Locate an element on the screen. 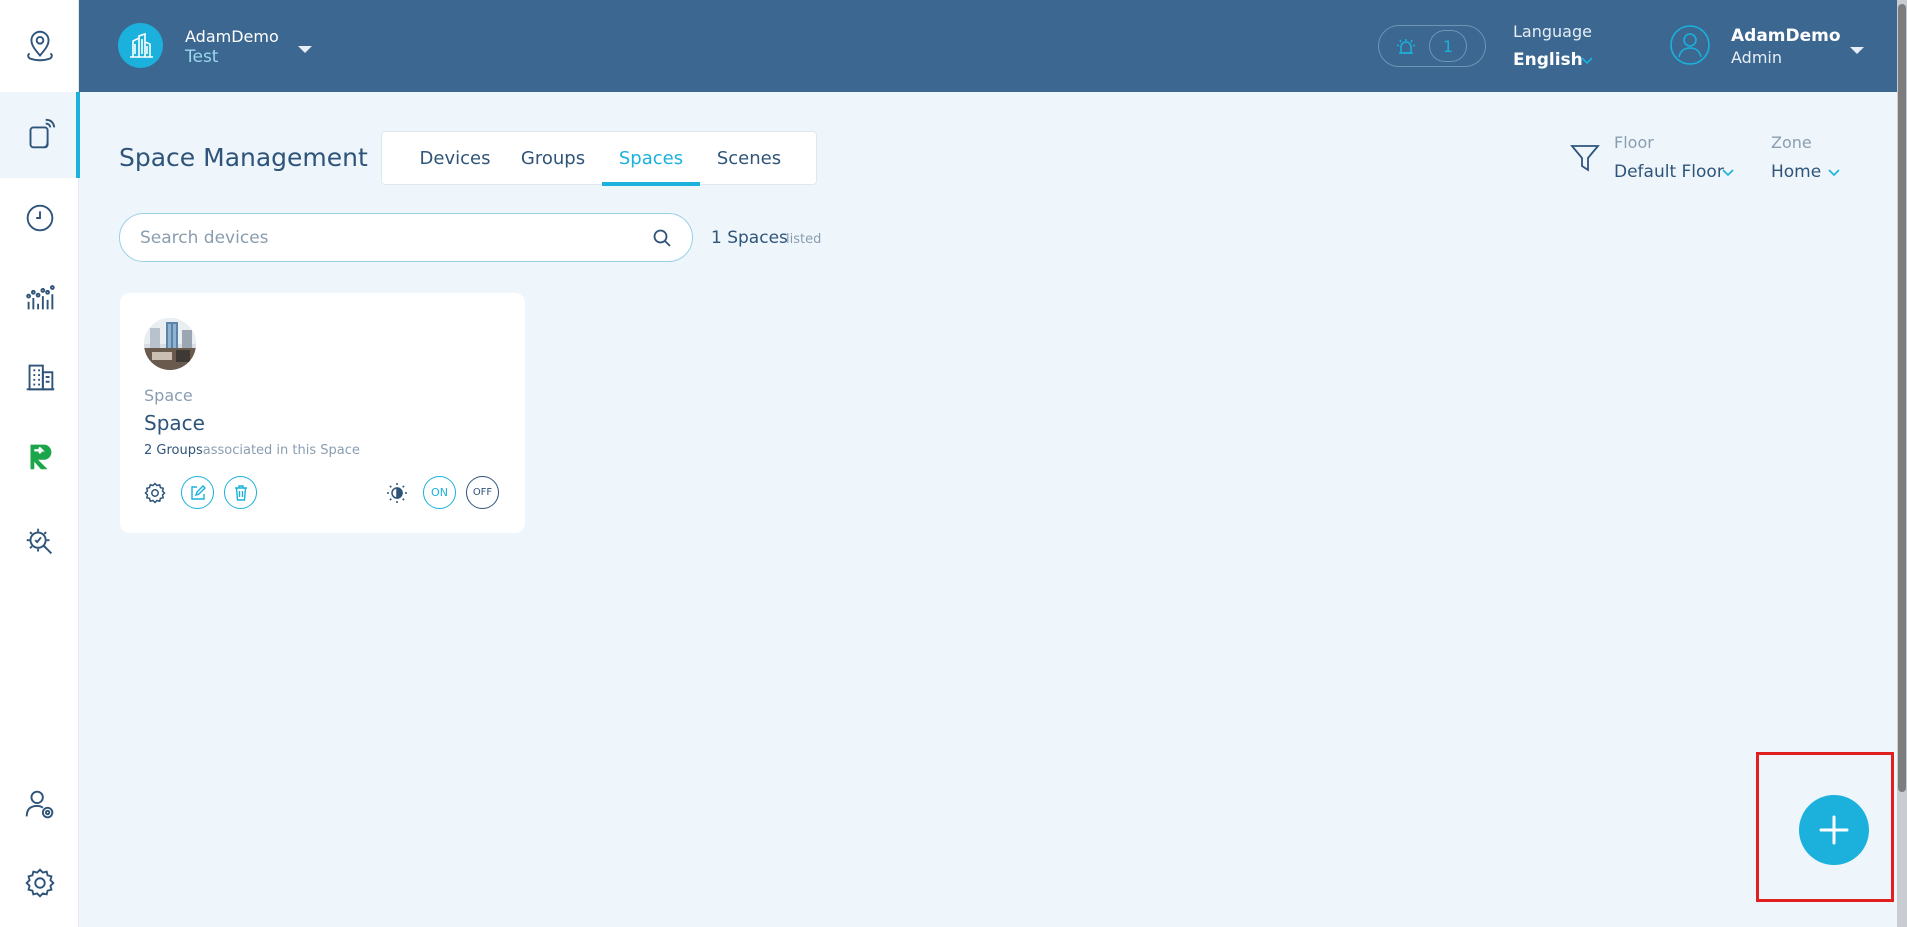  search-input is located at coordinates (390, 237).